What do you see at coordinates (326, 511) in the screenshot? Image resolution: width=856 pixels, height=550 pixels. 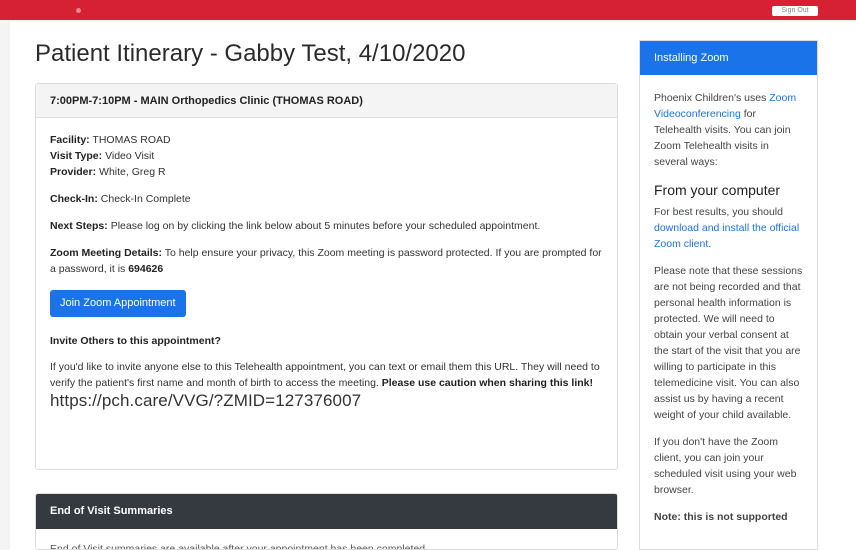 I see `summaries-header: End of Visit Summaries` at bounding box center [326, 511].